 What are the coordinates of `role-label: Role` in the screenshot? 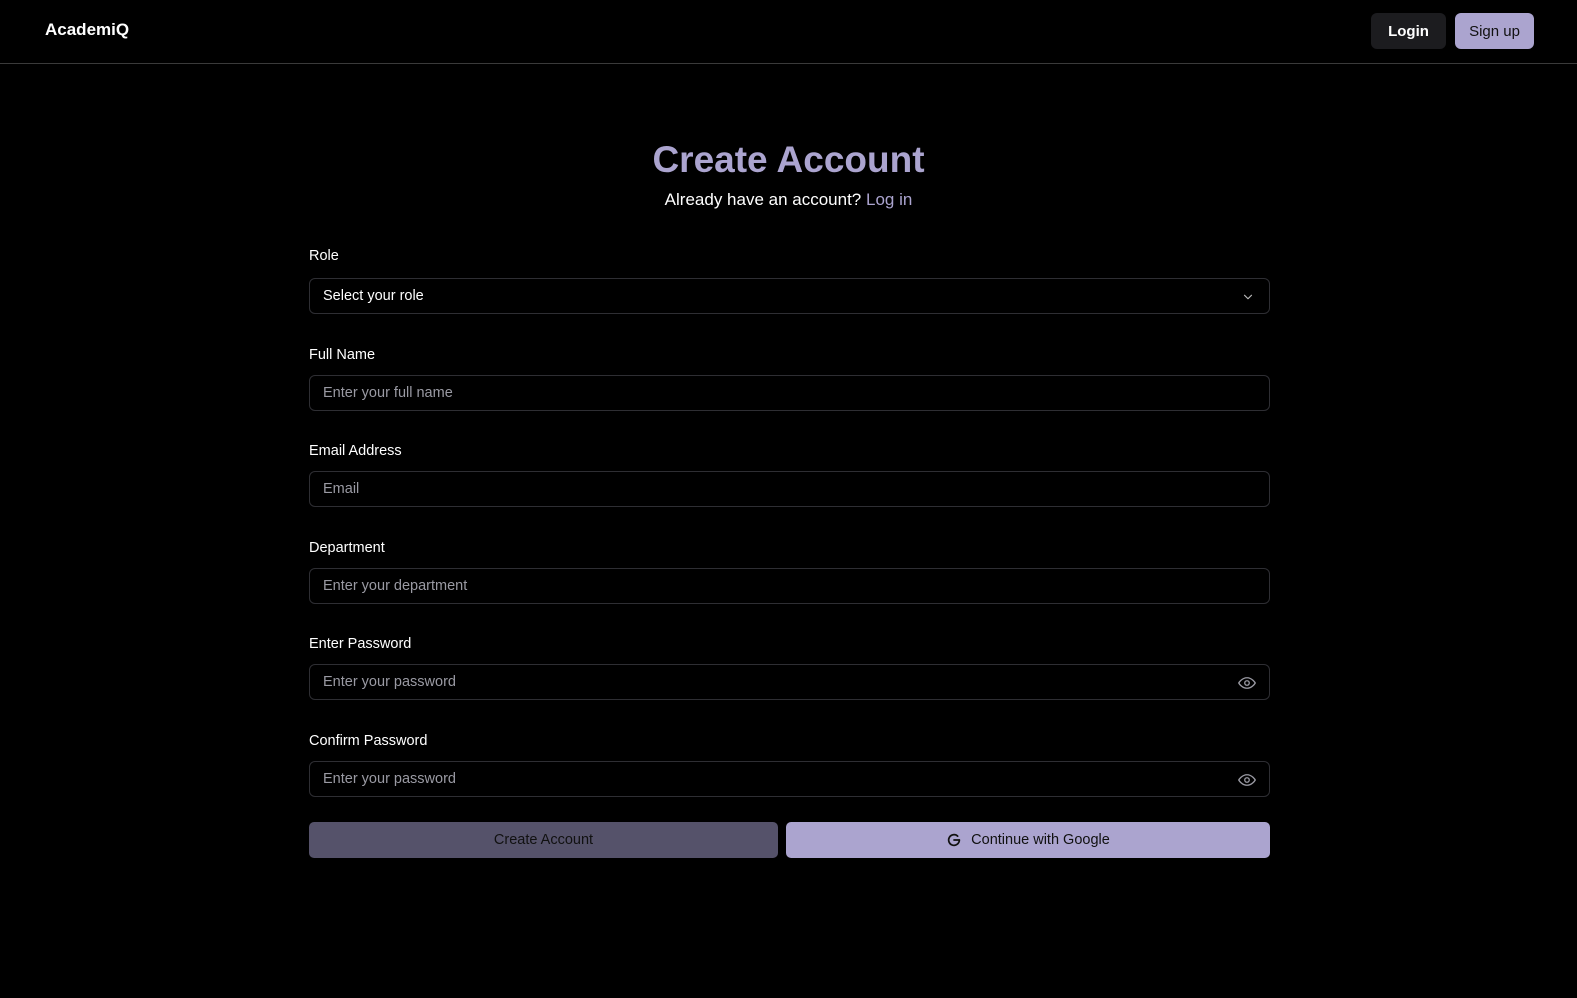 It's located at (324, 256).